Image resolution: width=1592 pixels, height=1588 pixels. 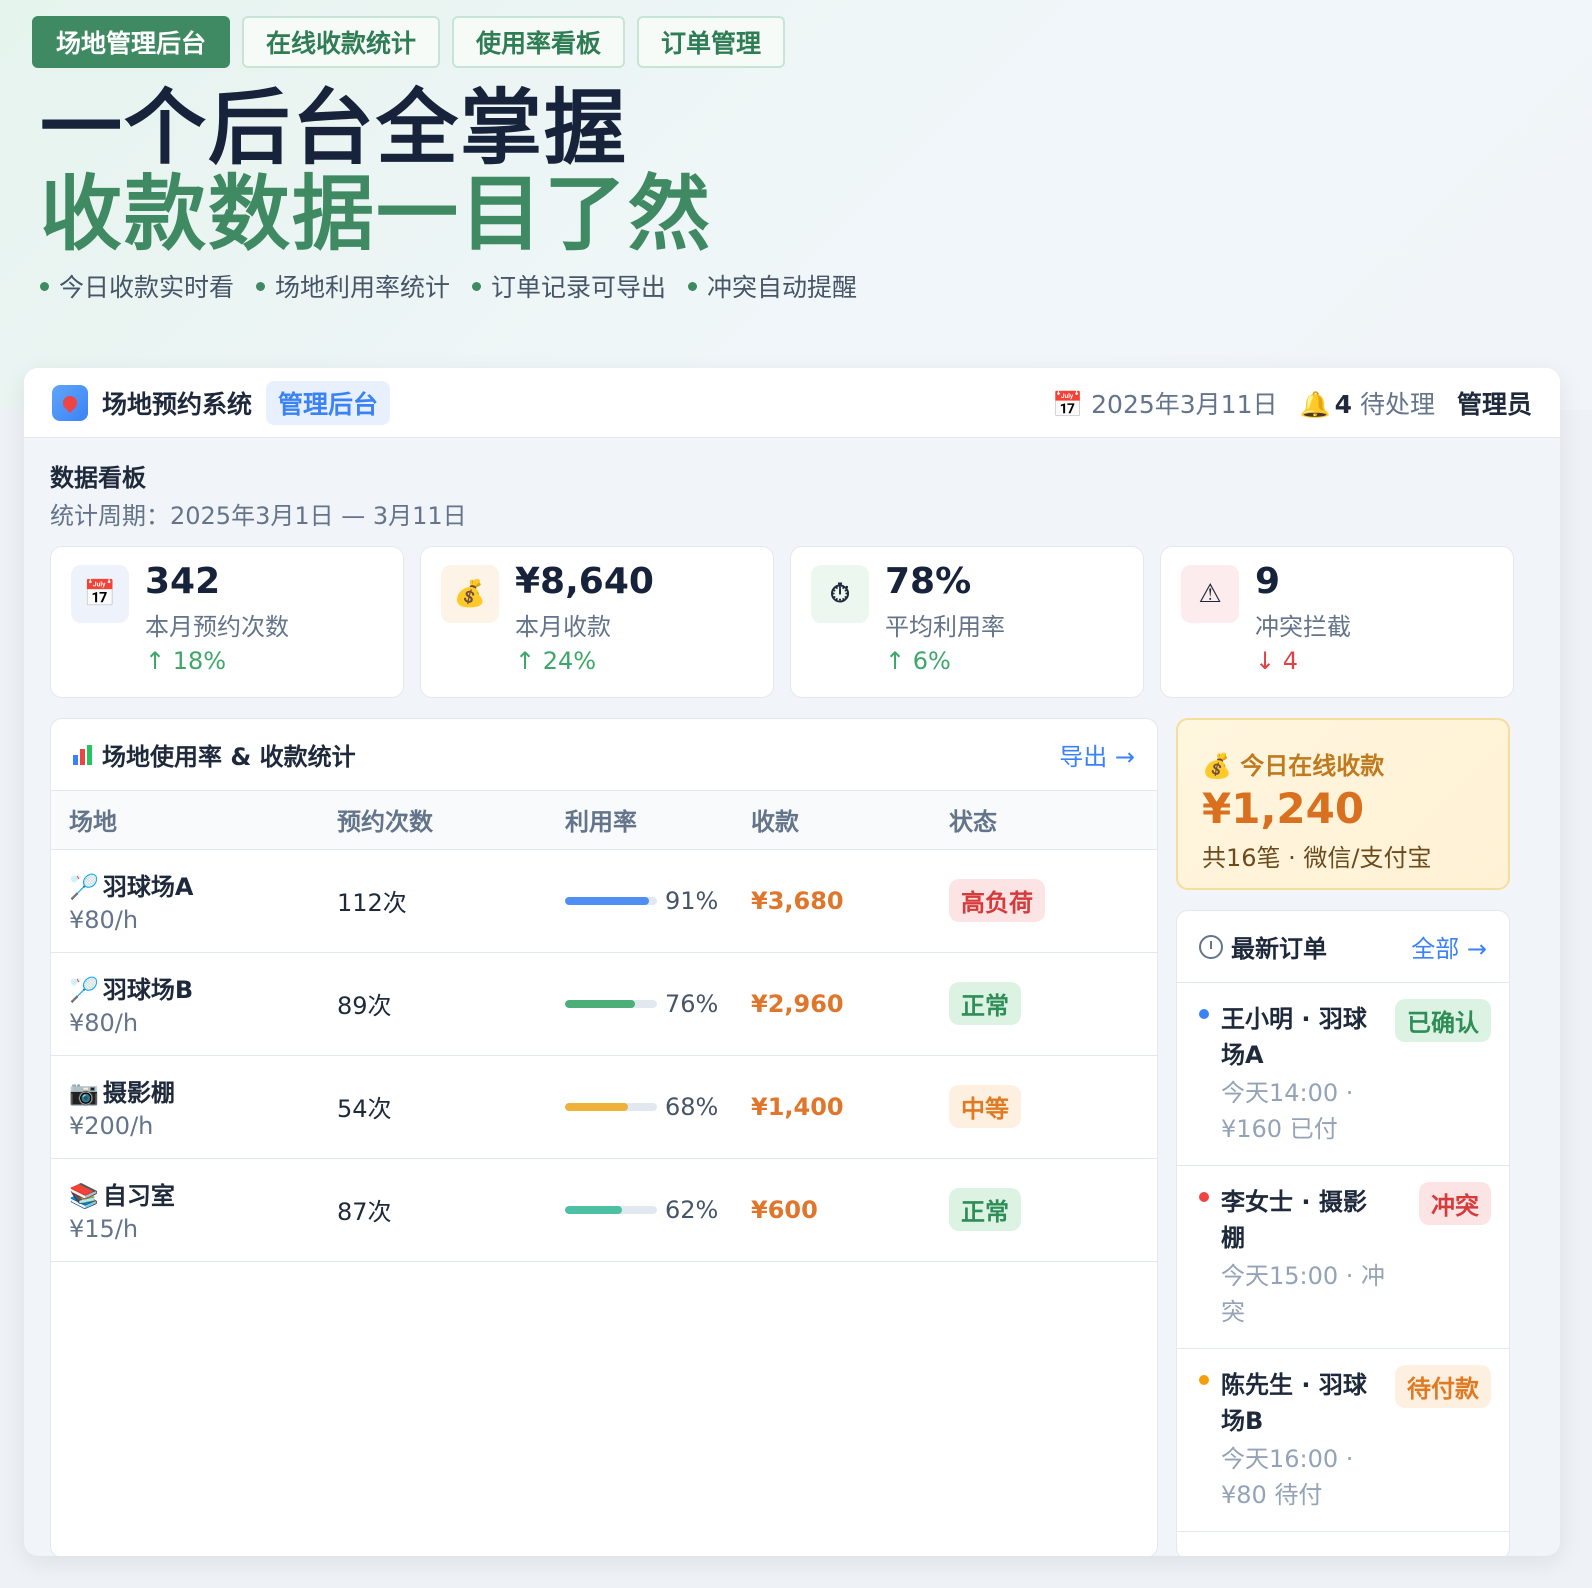 What do you see at coordinates (111, 1126) in the screenshot?
I see `venue-price: ¥200/h` at bounding box center [111, 1126].